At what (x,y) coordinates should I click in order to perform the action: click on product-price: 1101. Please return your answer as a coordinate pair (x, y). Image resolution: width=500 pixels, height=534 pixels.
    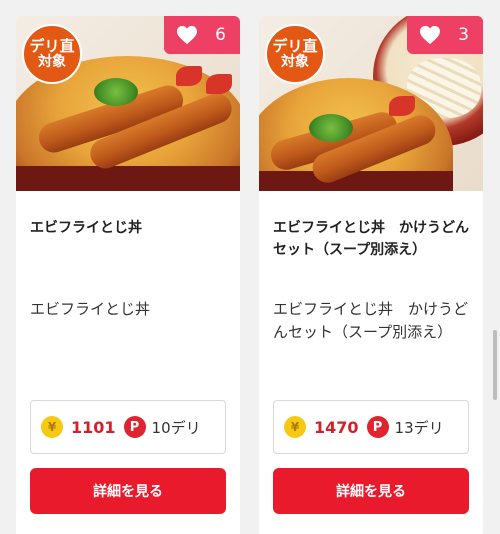
    Looking at the image, I should click on (93, 427).